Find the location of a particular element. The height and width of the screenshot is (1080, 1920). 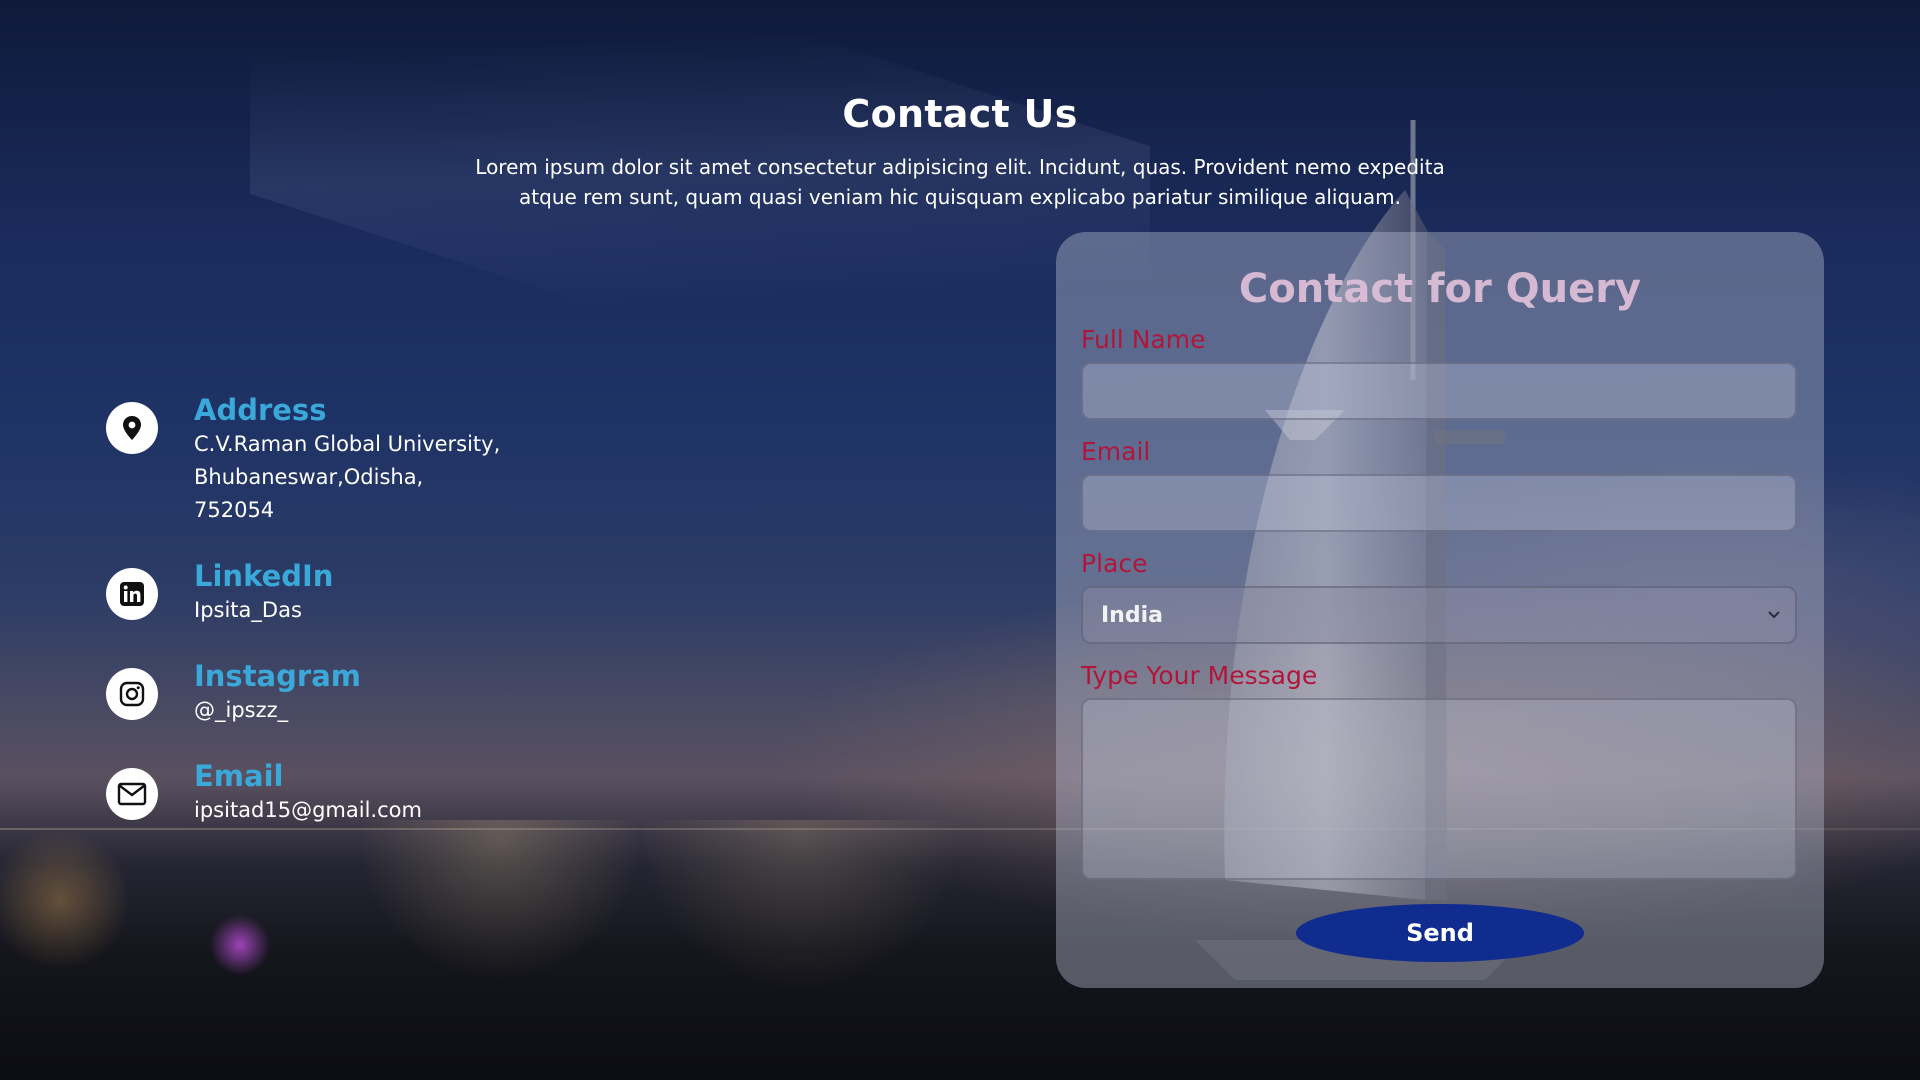

info-instagram: Instagram @_ipszz_ is located at coordinates (356, 692).